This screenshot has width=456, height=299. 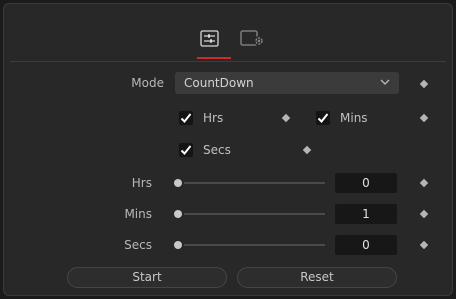 What do you see at coordinates (366, 183) in the screenshot?
I see `hrs-value-field: 0` at bounding box center [366, 183].